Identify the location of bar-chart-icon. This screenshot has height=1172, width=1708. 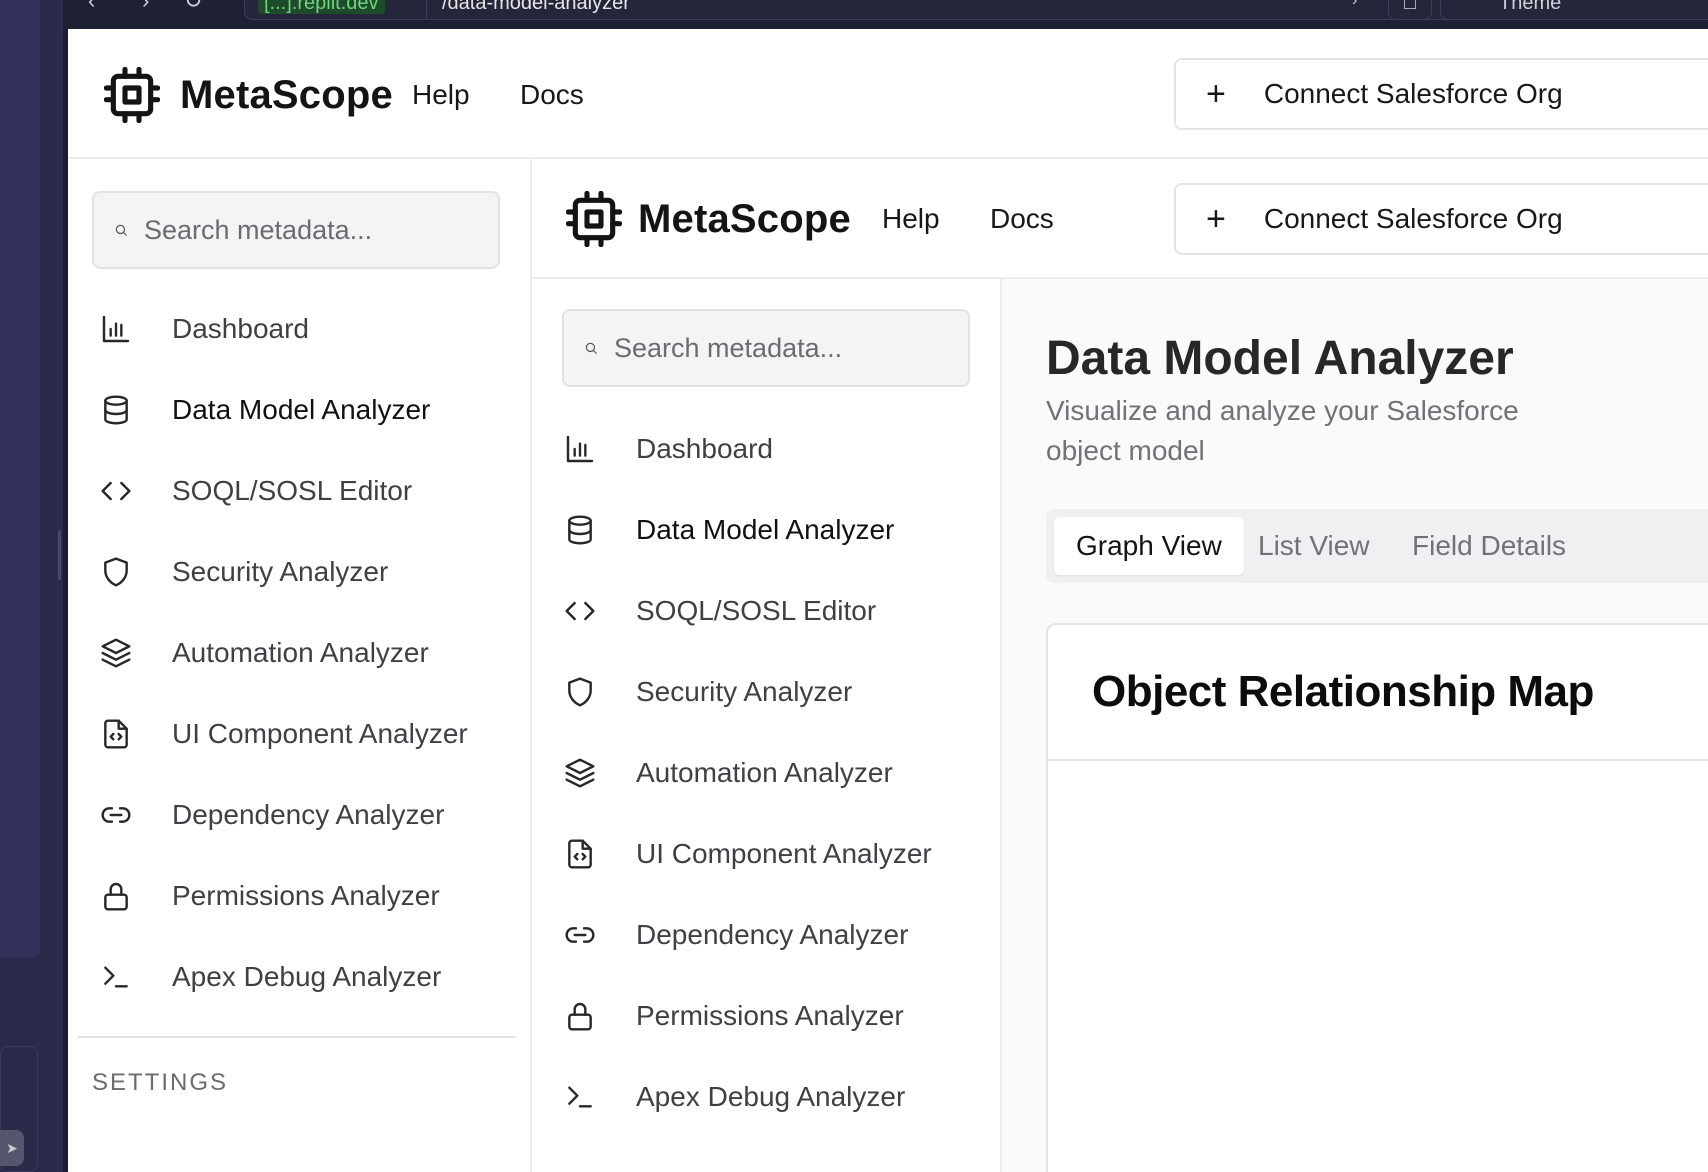
(580, 449).